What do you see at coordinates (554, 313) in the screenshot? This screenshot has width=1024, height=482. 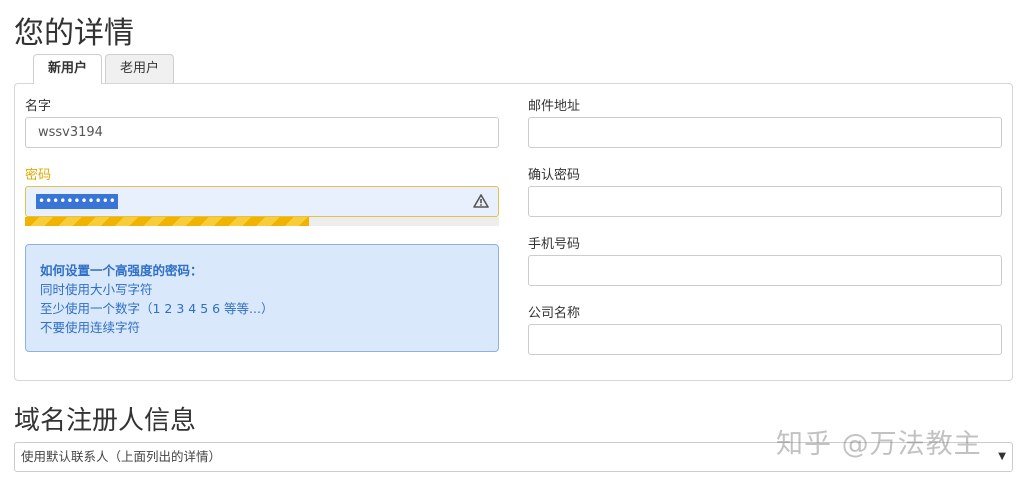 I see `company-label: 公司名称` at bounding box center [554, 313].